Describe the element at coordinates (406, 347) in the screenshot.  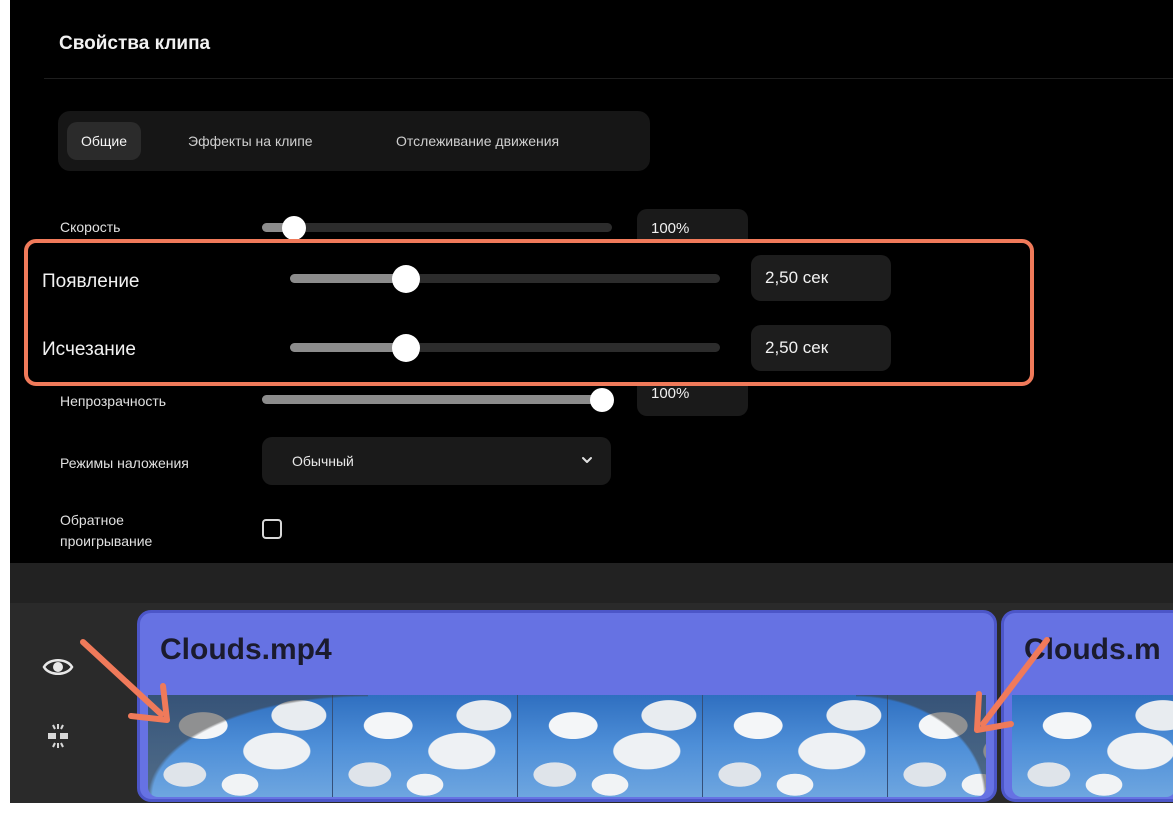
I see `fade-out-slider-thumb` at that location.